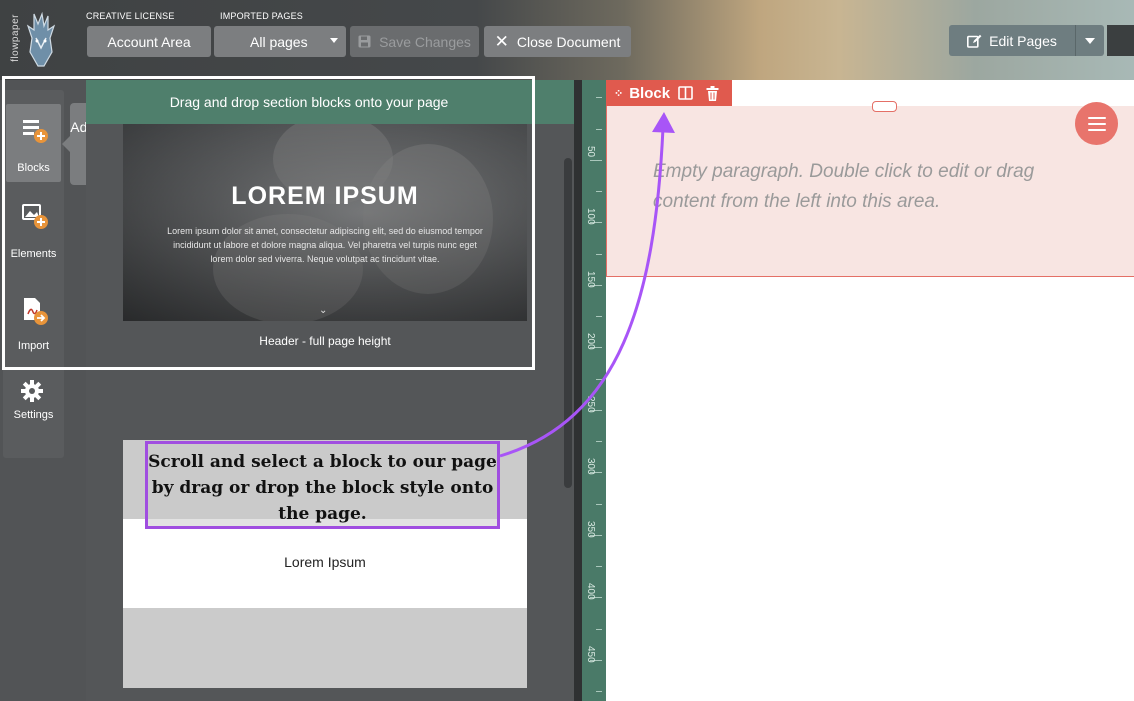  Describe the element at coordinates (974, 41) in the screenshot. I see `edit-icon` at that location.